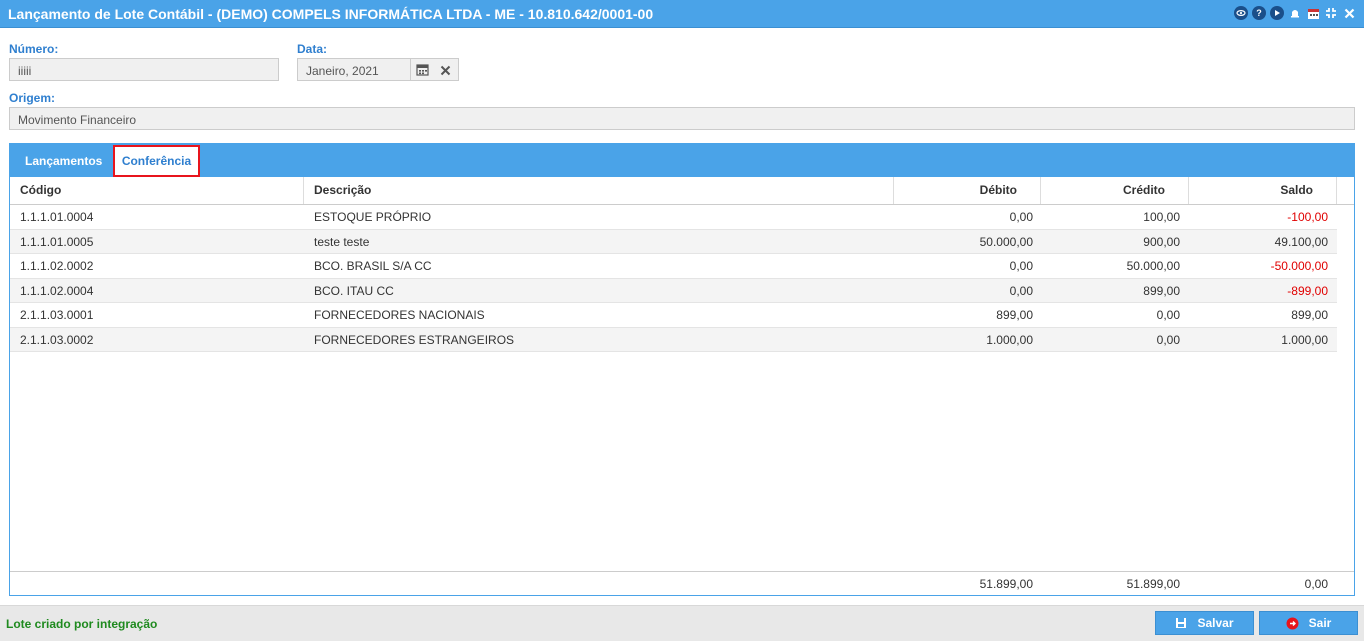 This screenshot has width=1364, height=641. What do you see at coordinates (1320, 623) in the screenshot?
I see `exit-button-label: Sair` at bounding box center [1320, 623].